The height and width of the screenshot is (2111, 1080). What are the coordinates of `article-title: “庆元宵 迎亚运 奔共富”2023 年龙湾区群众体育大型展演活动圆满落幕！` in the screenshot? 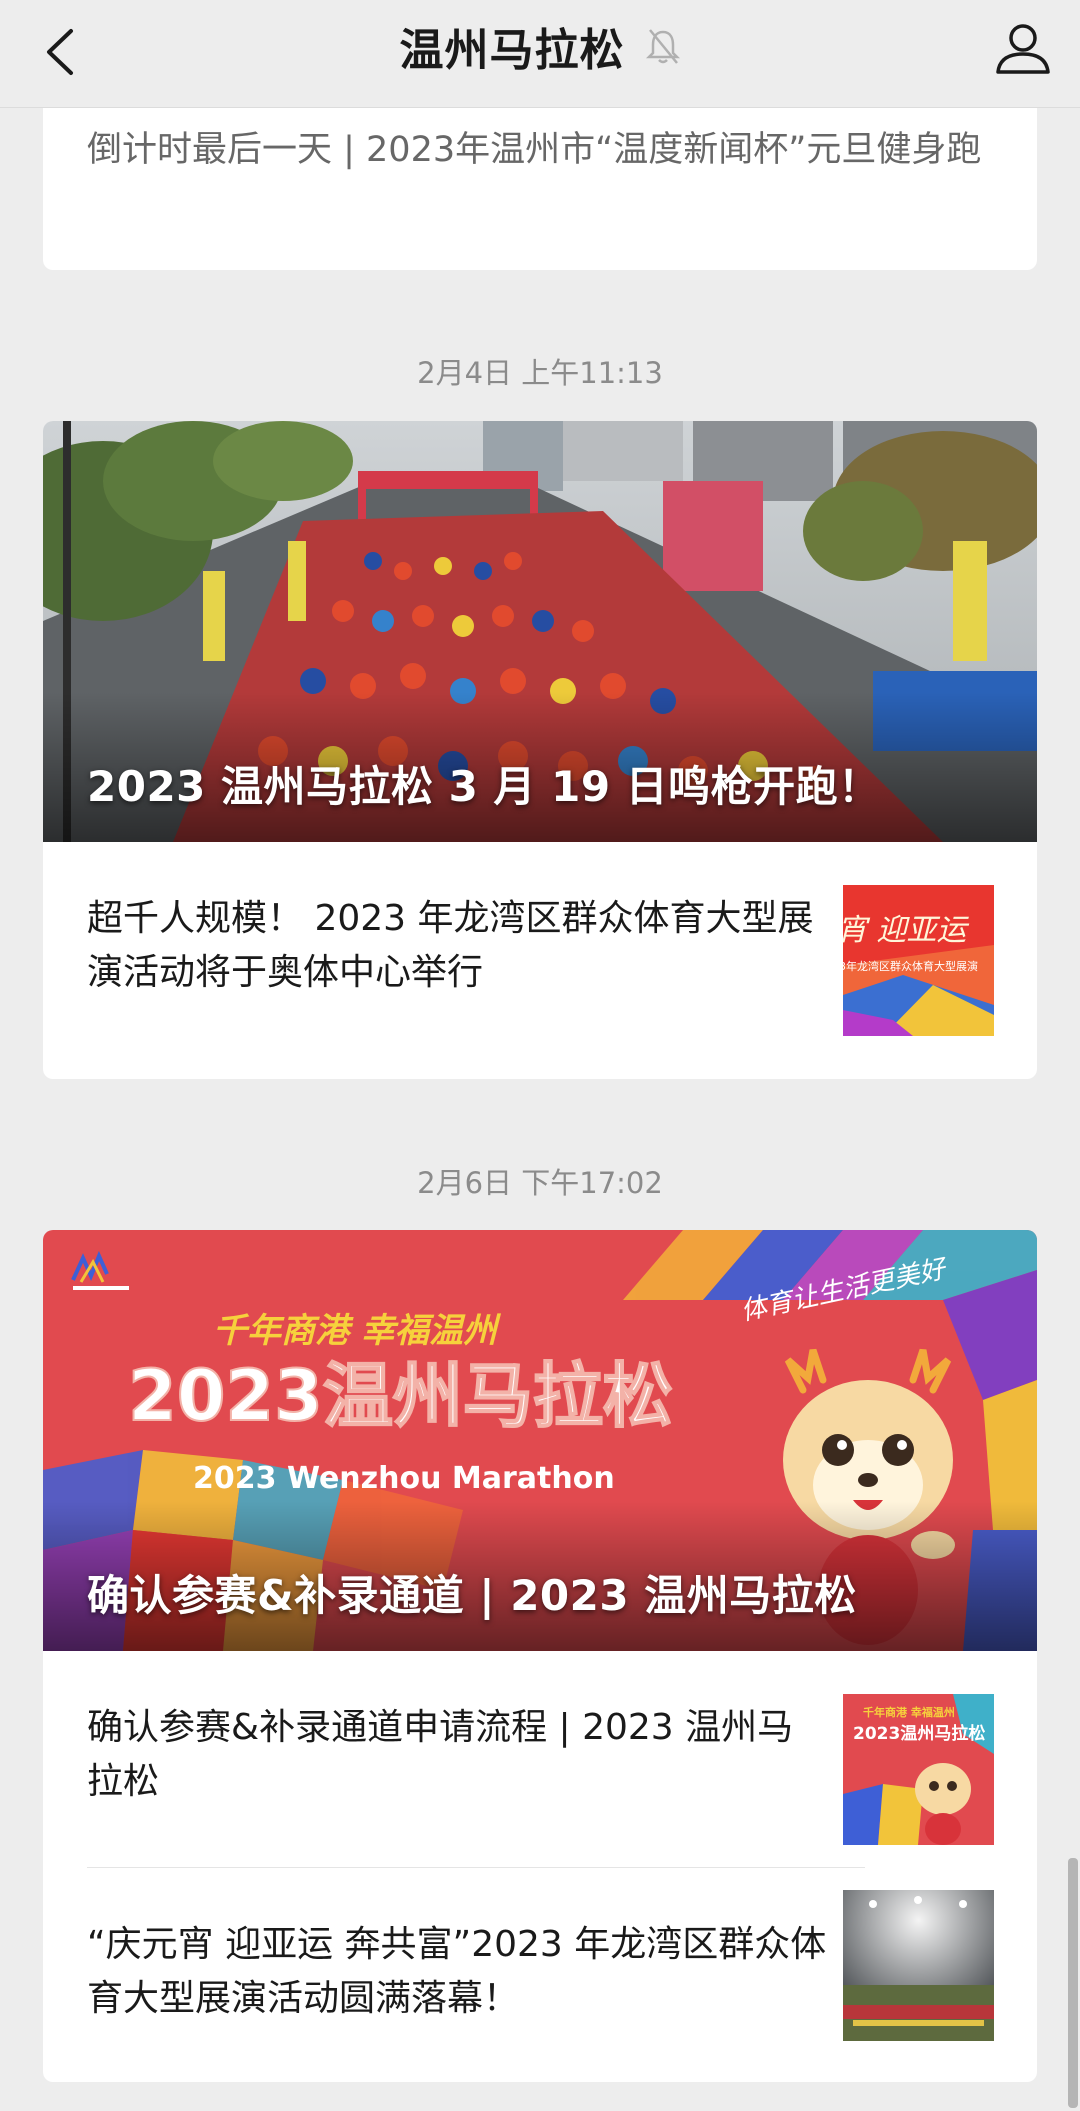 It's located at (457, 1971).